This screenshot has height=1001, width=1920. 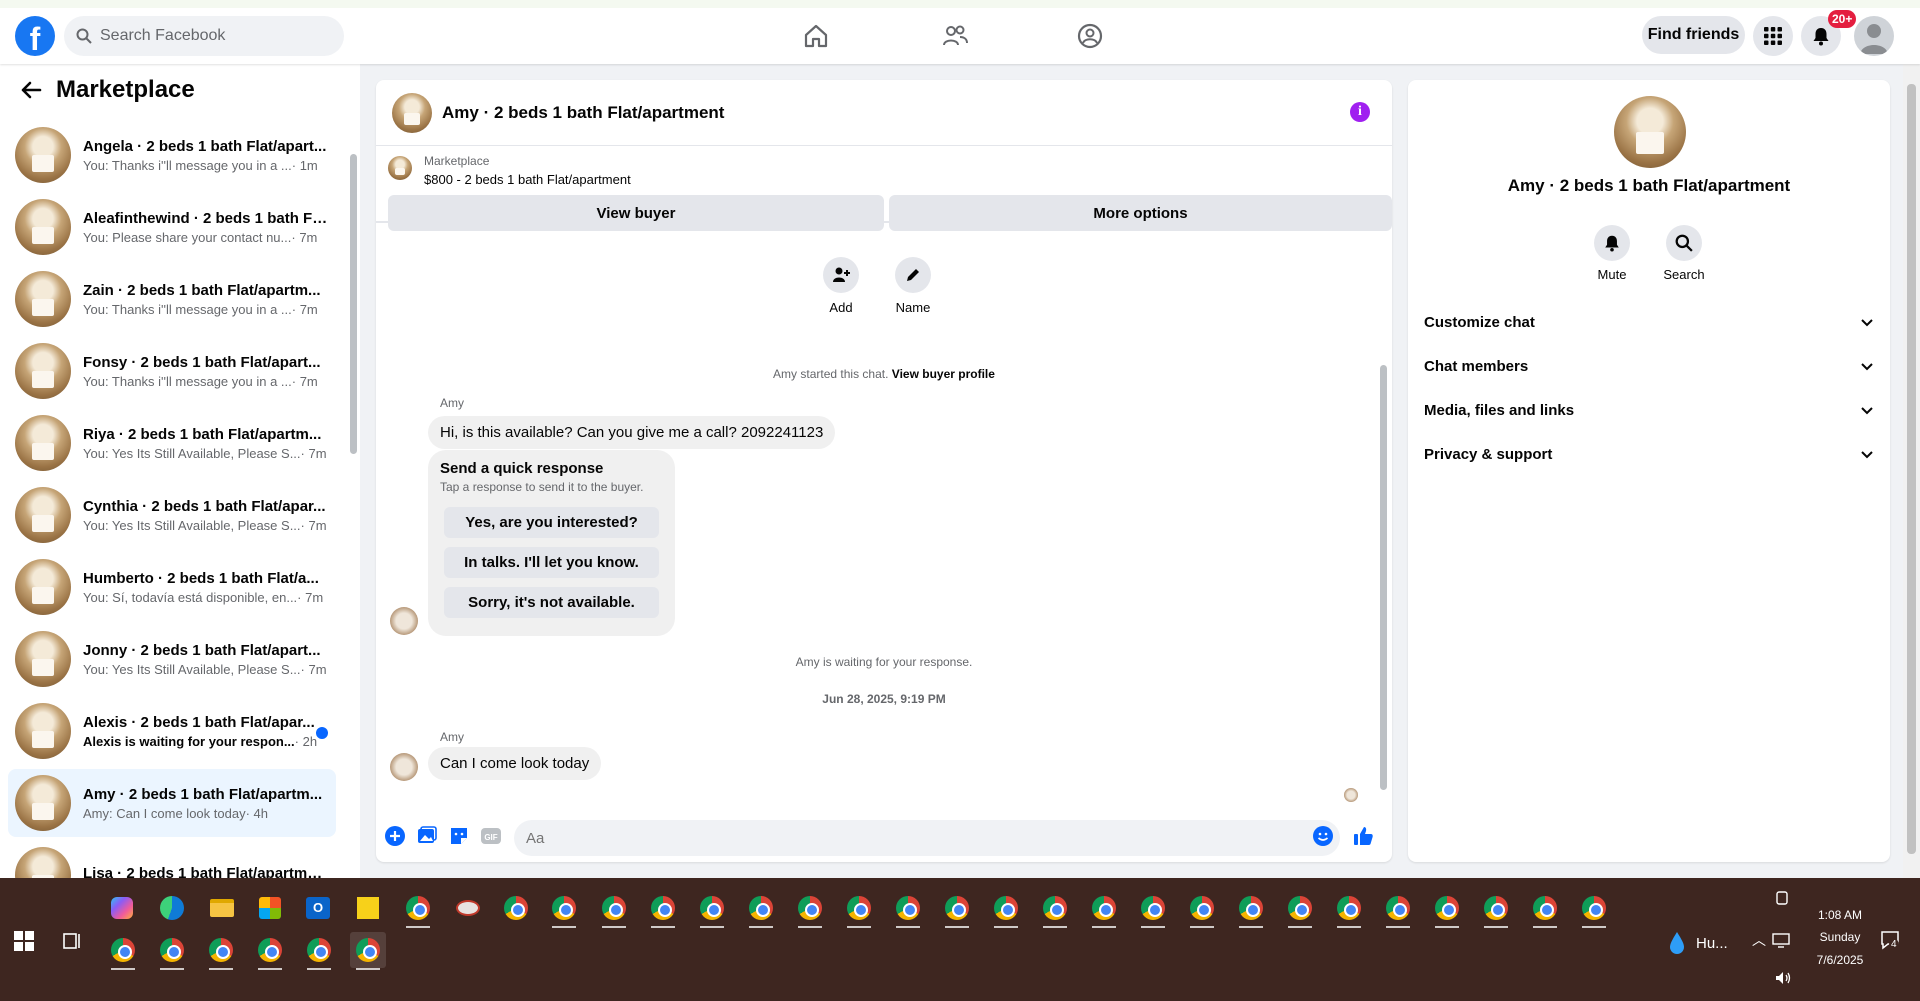 I want to click on groups-icon, so click(x=1090, y=36).